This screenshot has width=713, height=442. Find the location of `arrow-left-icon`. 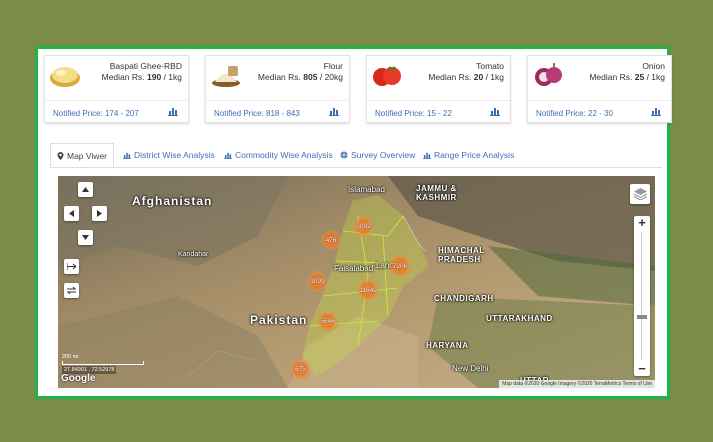

arrow-left-icon is located at coordinates (71, 213).